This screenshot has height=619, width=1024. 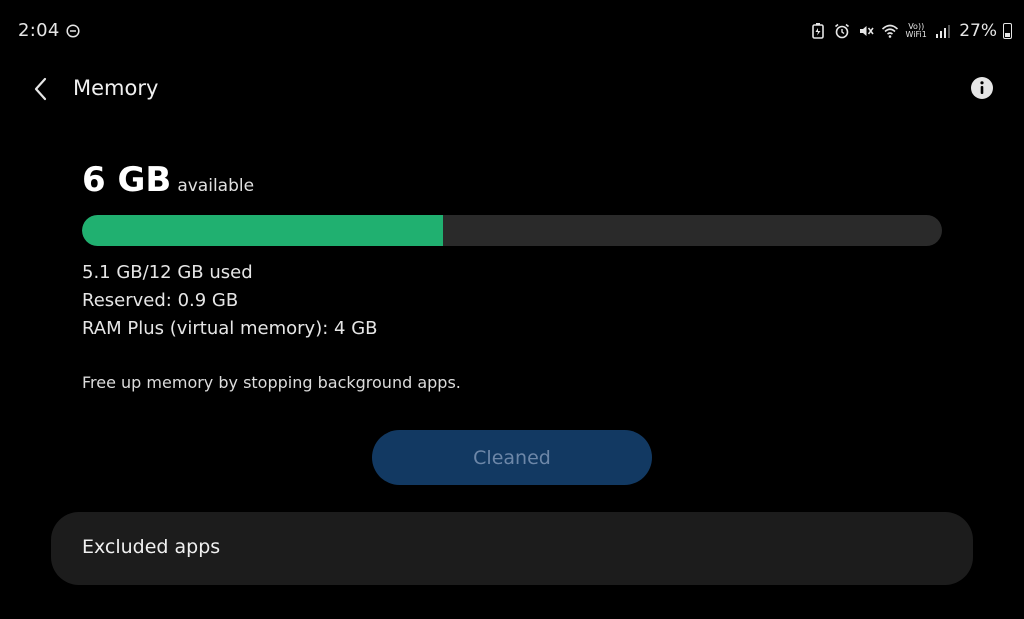 I want to click on back-button, so click(x=41, y=89).